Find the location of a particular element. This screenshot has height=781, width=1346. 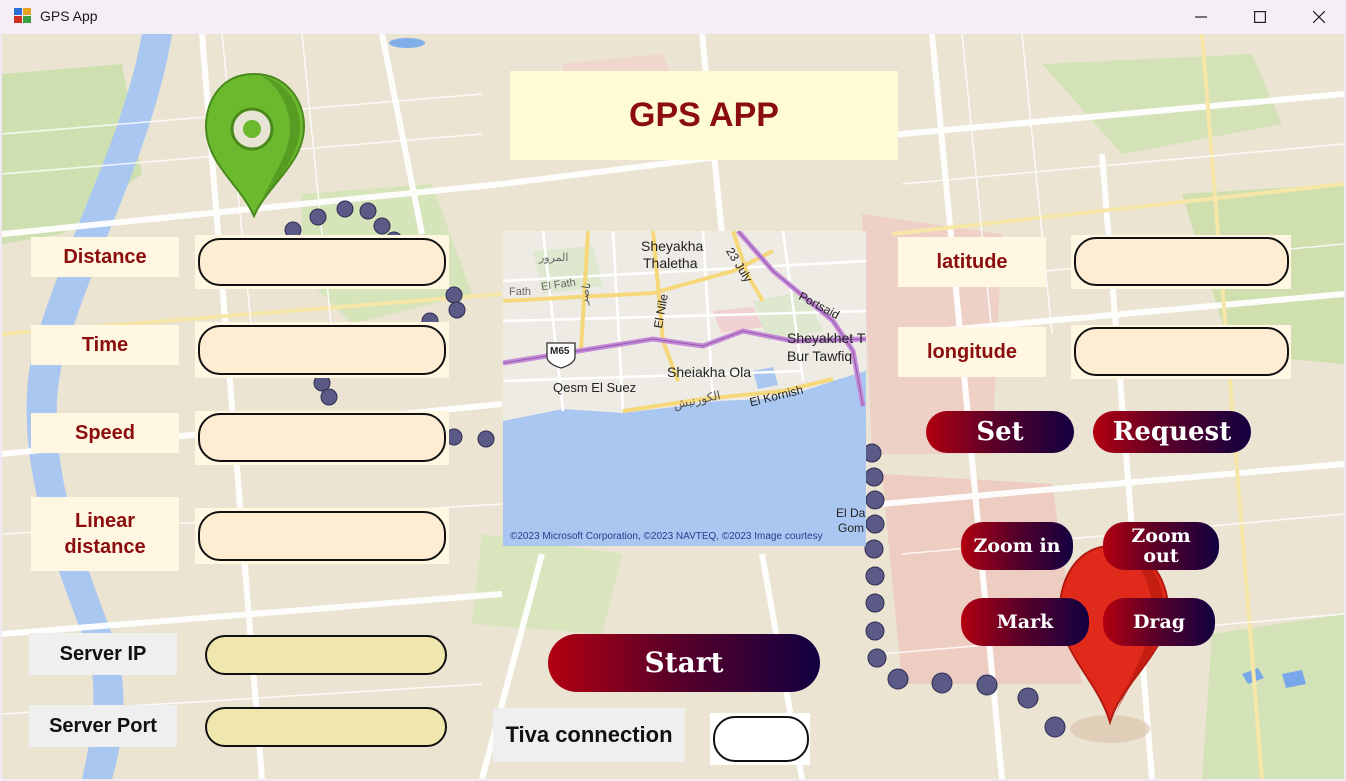

mark-button: Mark is located at coordinates (1025, 622).